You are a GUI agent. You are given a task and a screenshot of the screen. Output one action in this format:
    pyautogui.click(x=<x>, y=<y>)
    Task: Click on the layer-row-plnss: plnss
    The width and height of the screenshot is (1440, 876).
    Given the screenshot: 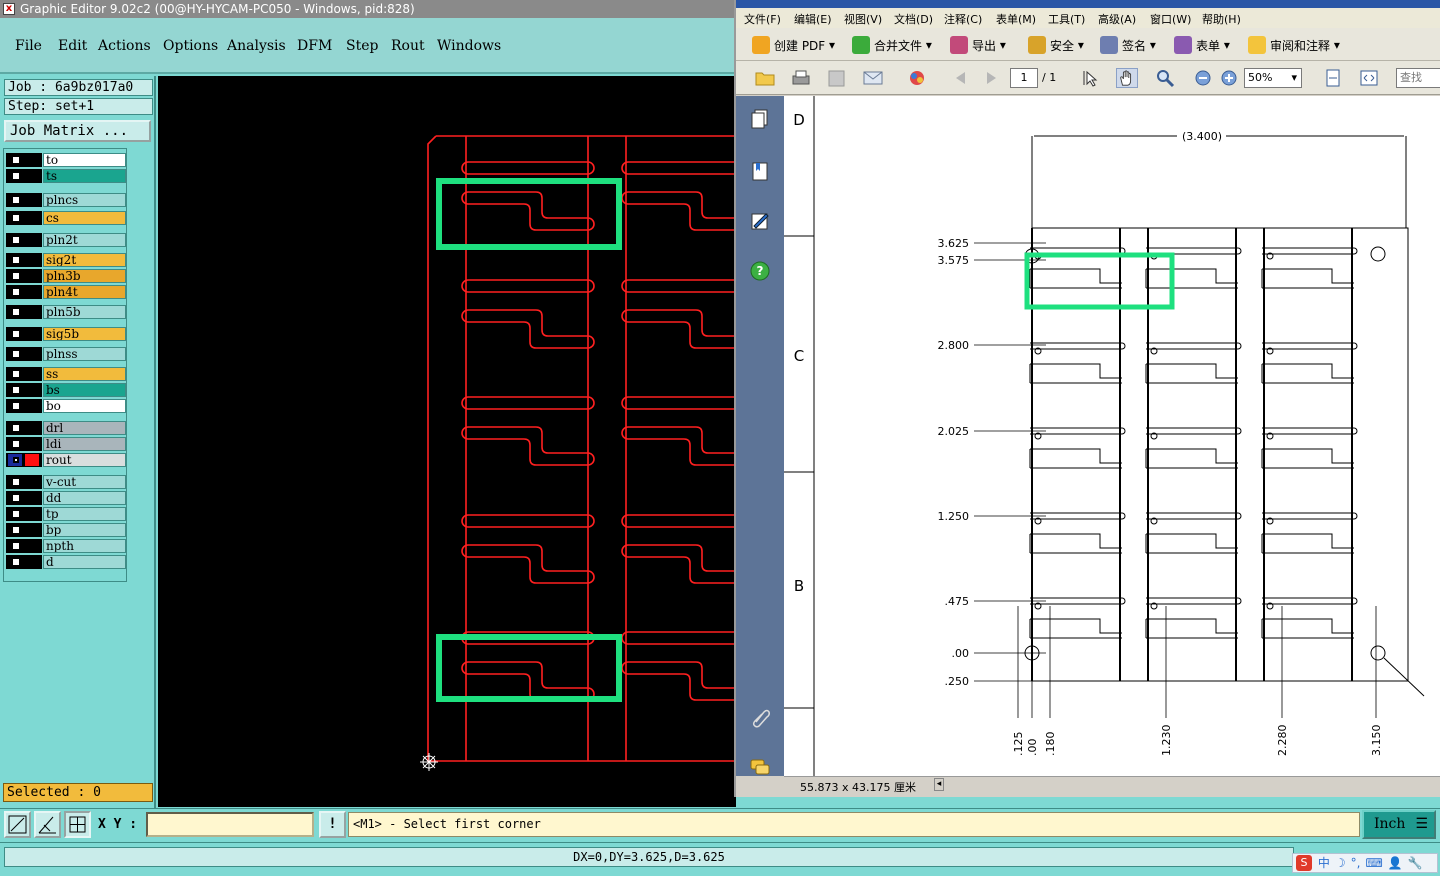 What is the action you would take?
    pyautogui.click(x=66, y=354)
    